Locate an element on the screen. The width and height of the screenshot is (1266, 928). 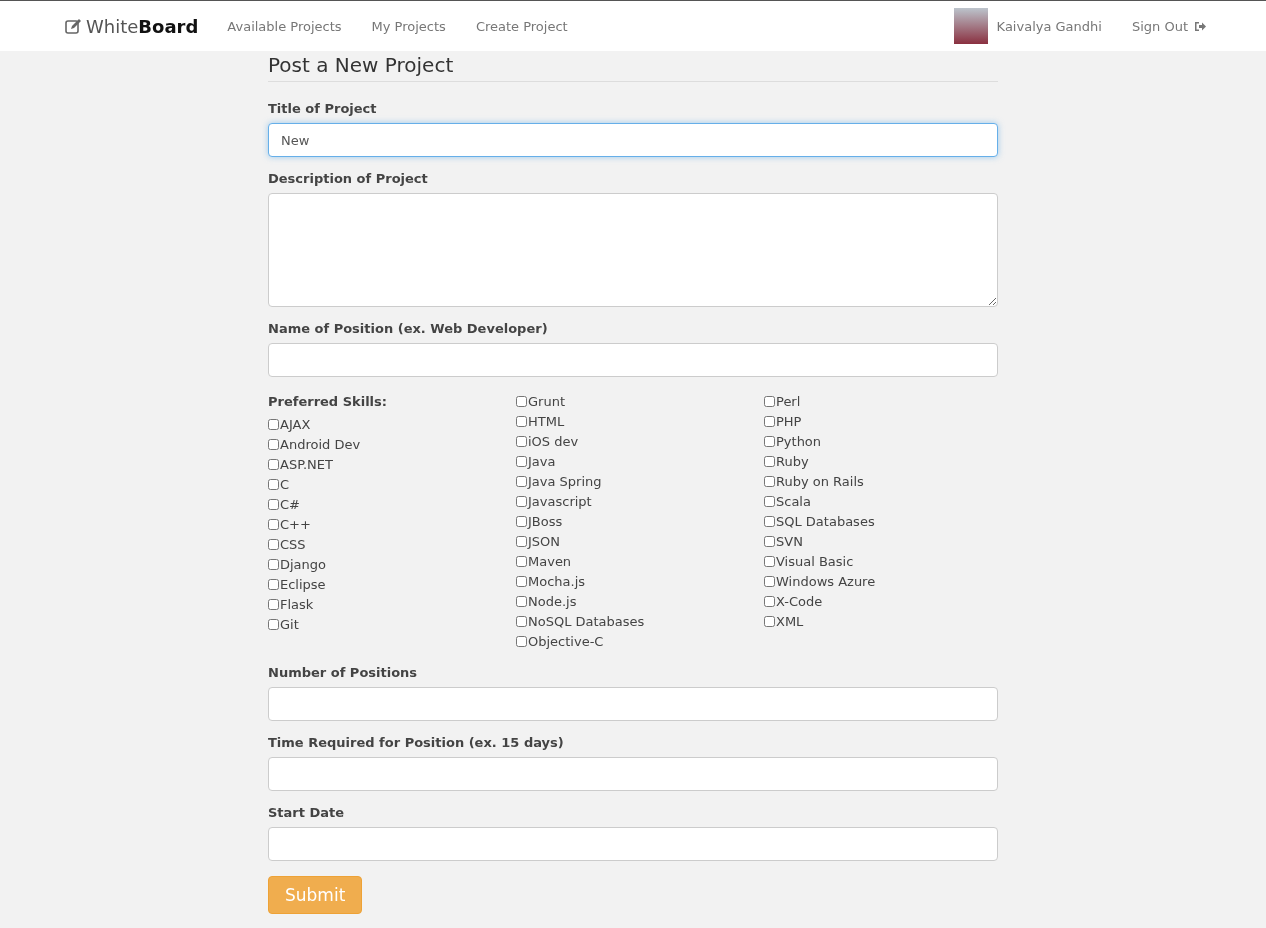
skill-label: Java is located at coordinates (542, 461).